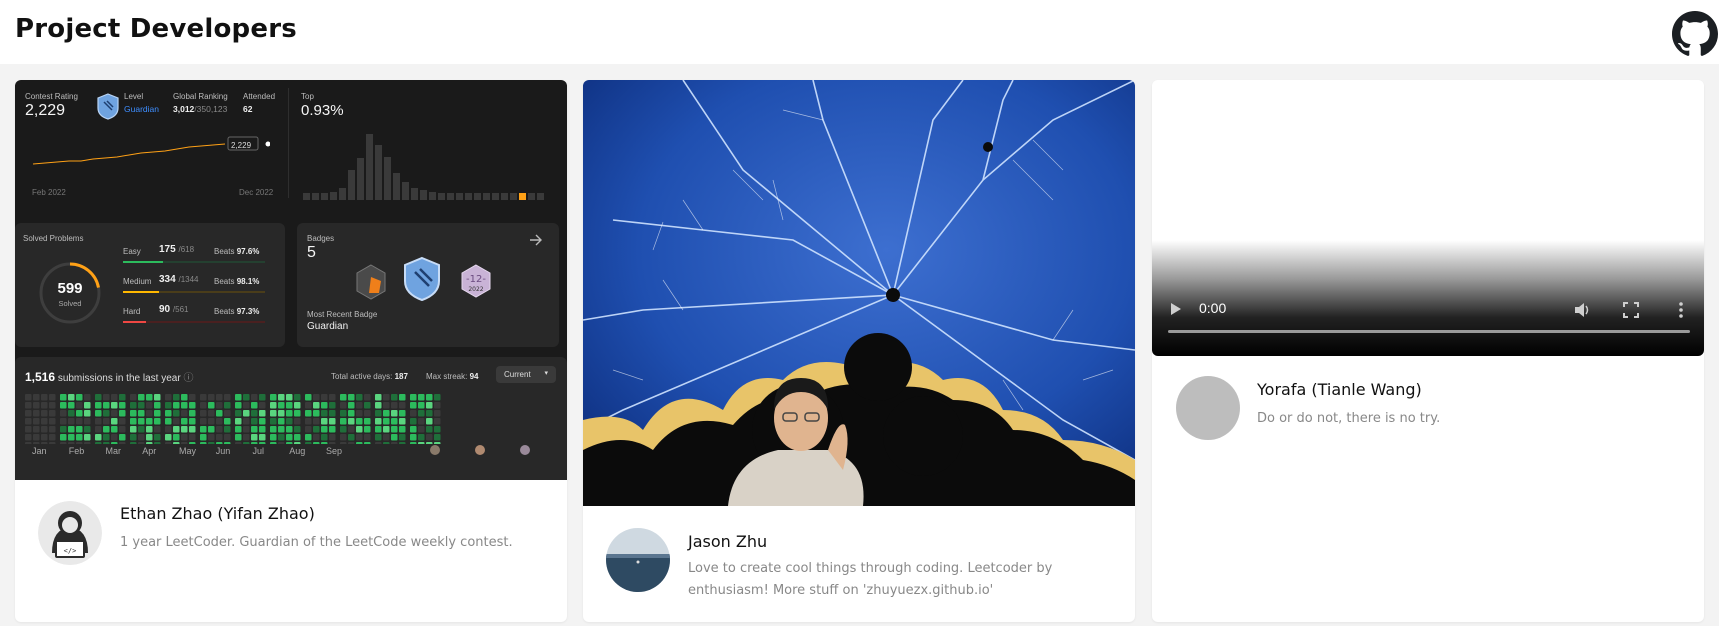  Describe the element at coordinates (256, 192) in the screenshot. I see `chart-end-date: Dec 2022` at that location.